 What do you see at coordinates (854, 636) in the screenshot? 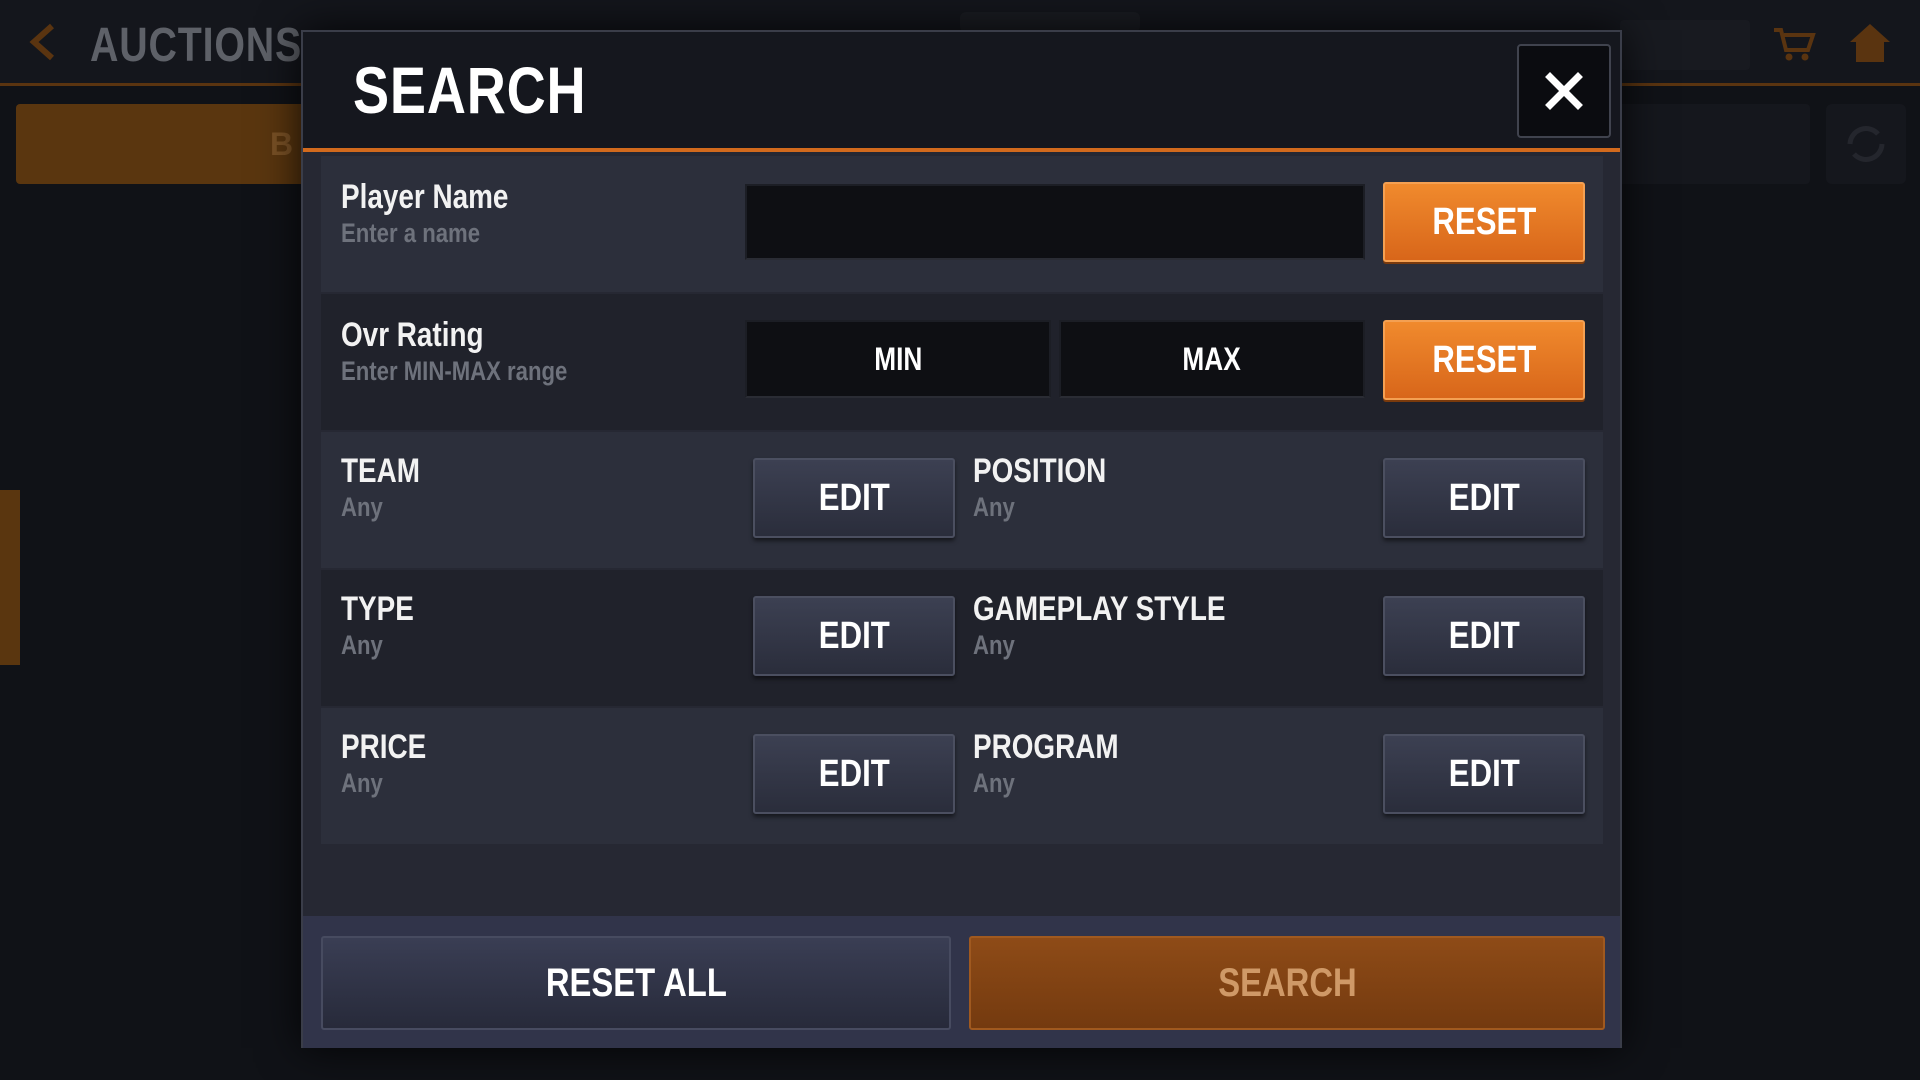
I see `type-edit-button: EDIT` at bounding box center [854, 636].